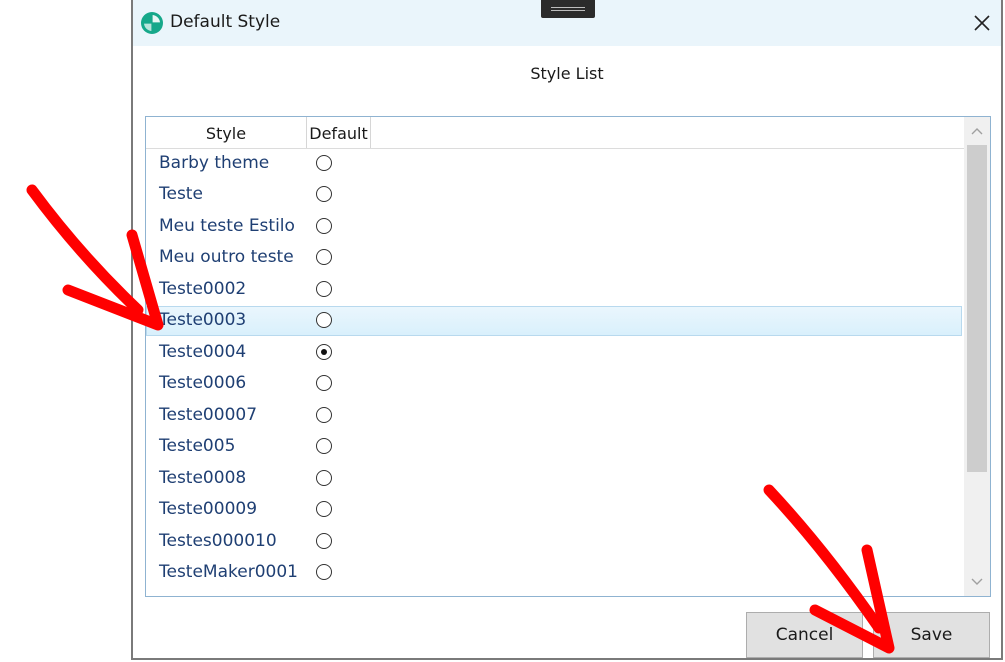 Image resolution: width=1005 pixels, height=662 pixels. I want to click on column-header-style: Style, so click(226, 132).